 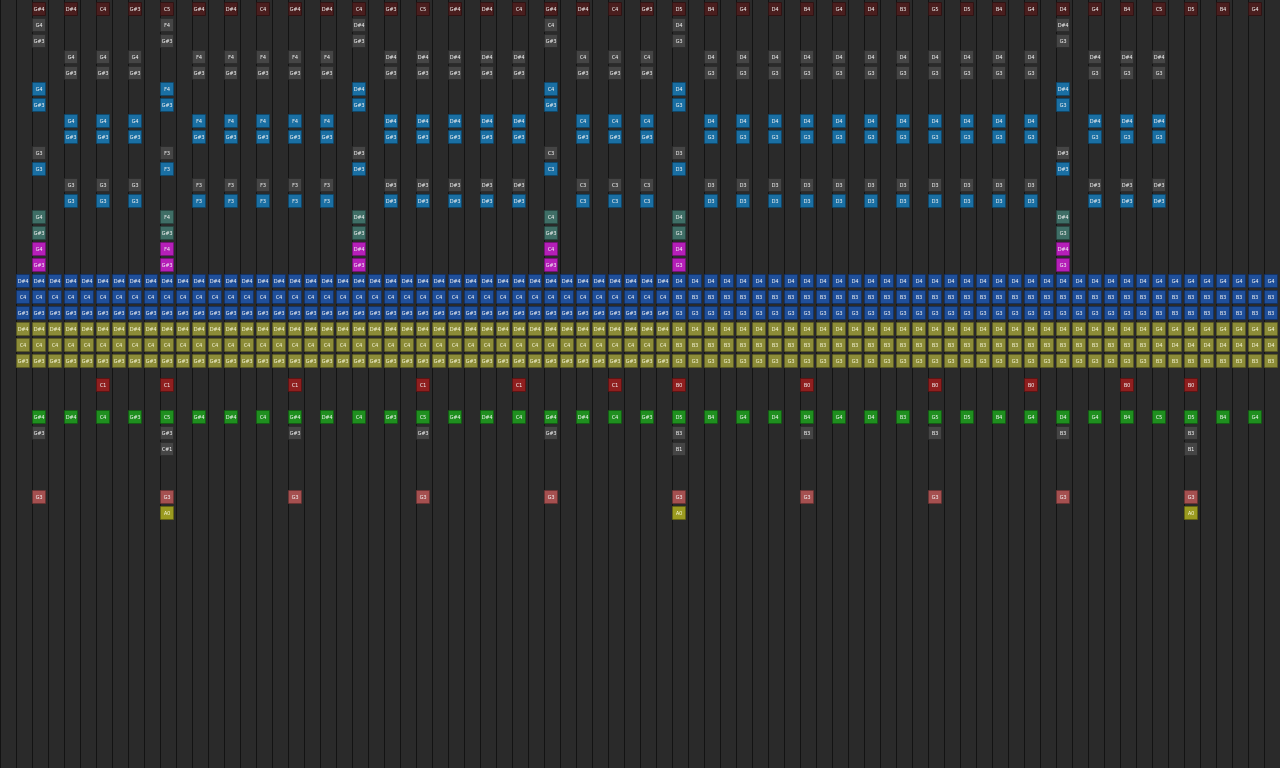 I want to click on note-cell: F3, so click(x=327, y=201).